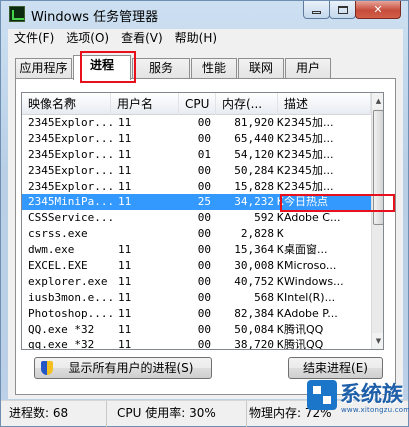  What do you see at coordinates (261, 68) in the screenshot?
I see `tab-networking: 联网` at bounding box center [261, 68].